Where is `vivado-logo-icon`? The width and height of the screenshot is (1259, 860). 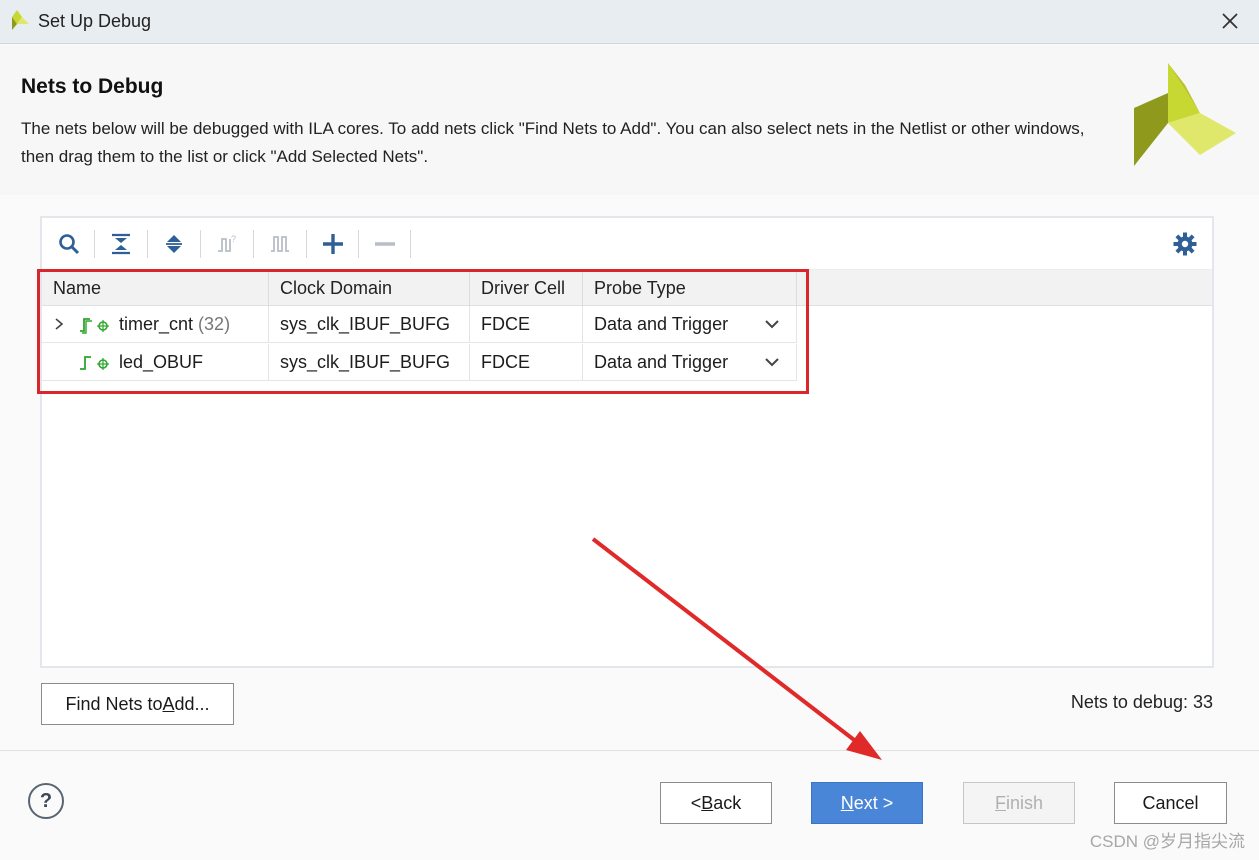 vivado-logo-icon is located at coordinates (1185, 114).